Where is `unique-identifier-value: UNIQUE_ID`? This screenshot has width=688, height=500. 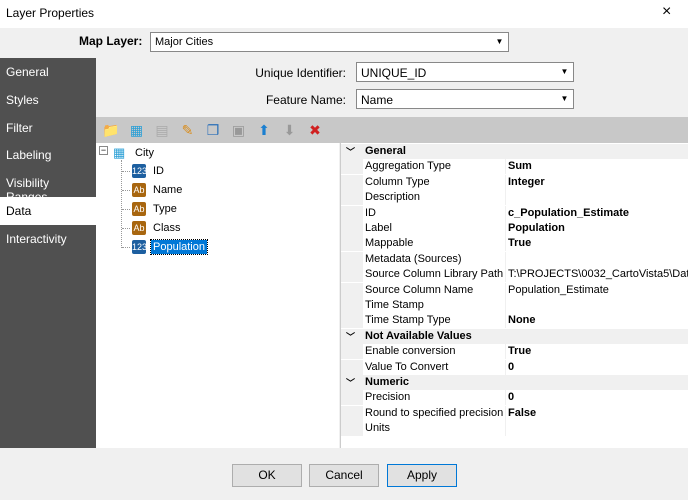 unique-identifier-value: UNIQUE_ID is located at coordinates (394, 73).